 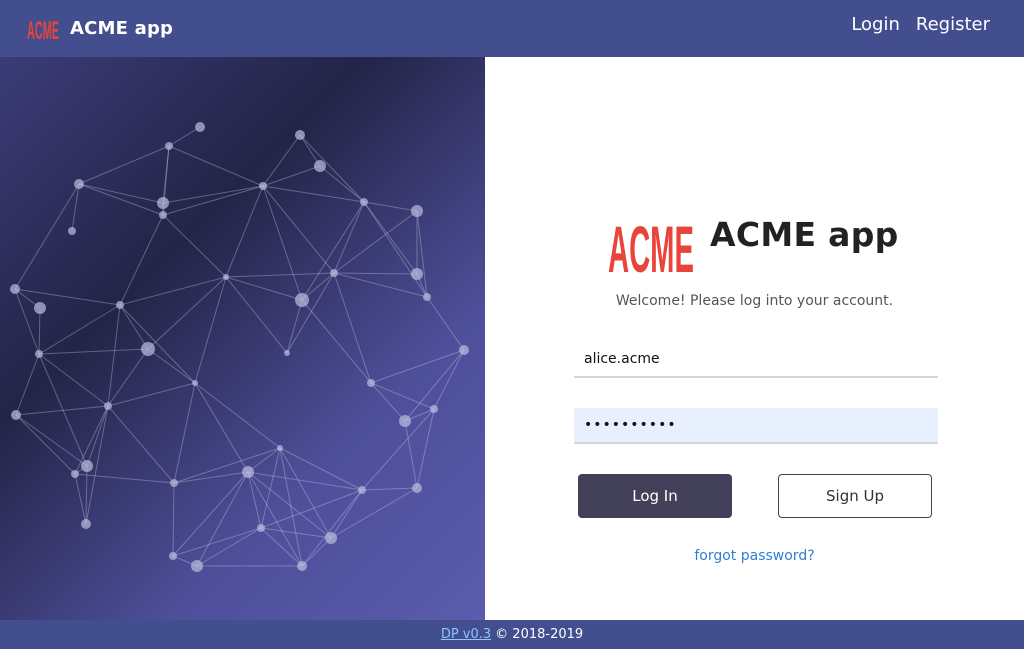 I want to click on app-name: ACME app, so click(x=122, y=28).